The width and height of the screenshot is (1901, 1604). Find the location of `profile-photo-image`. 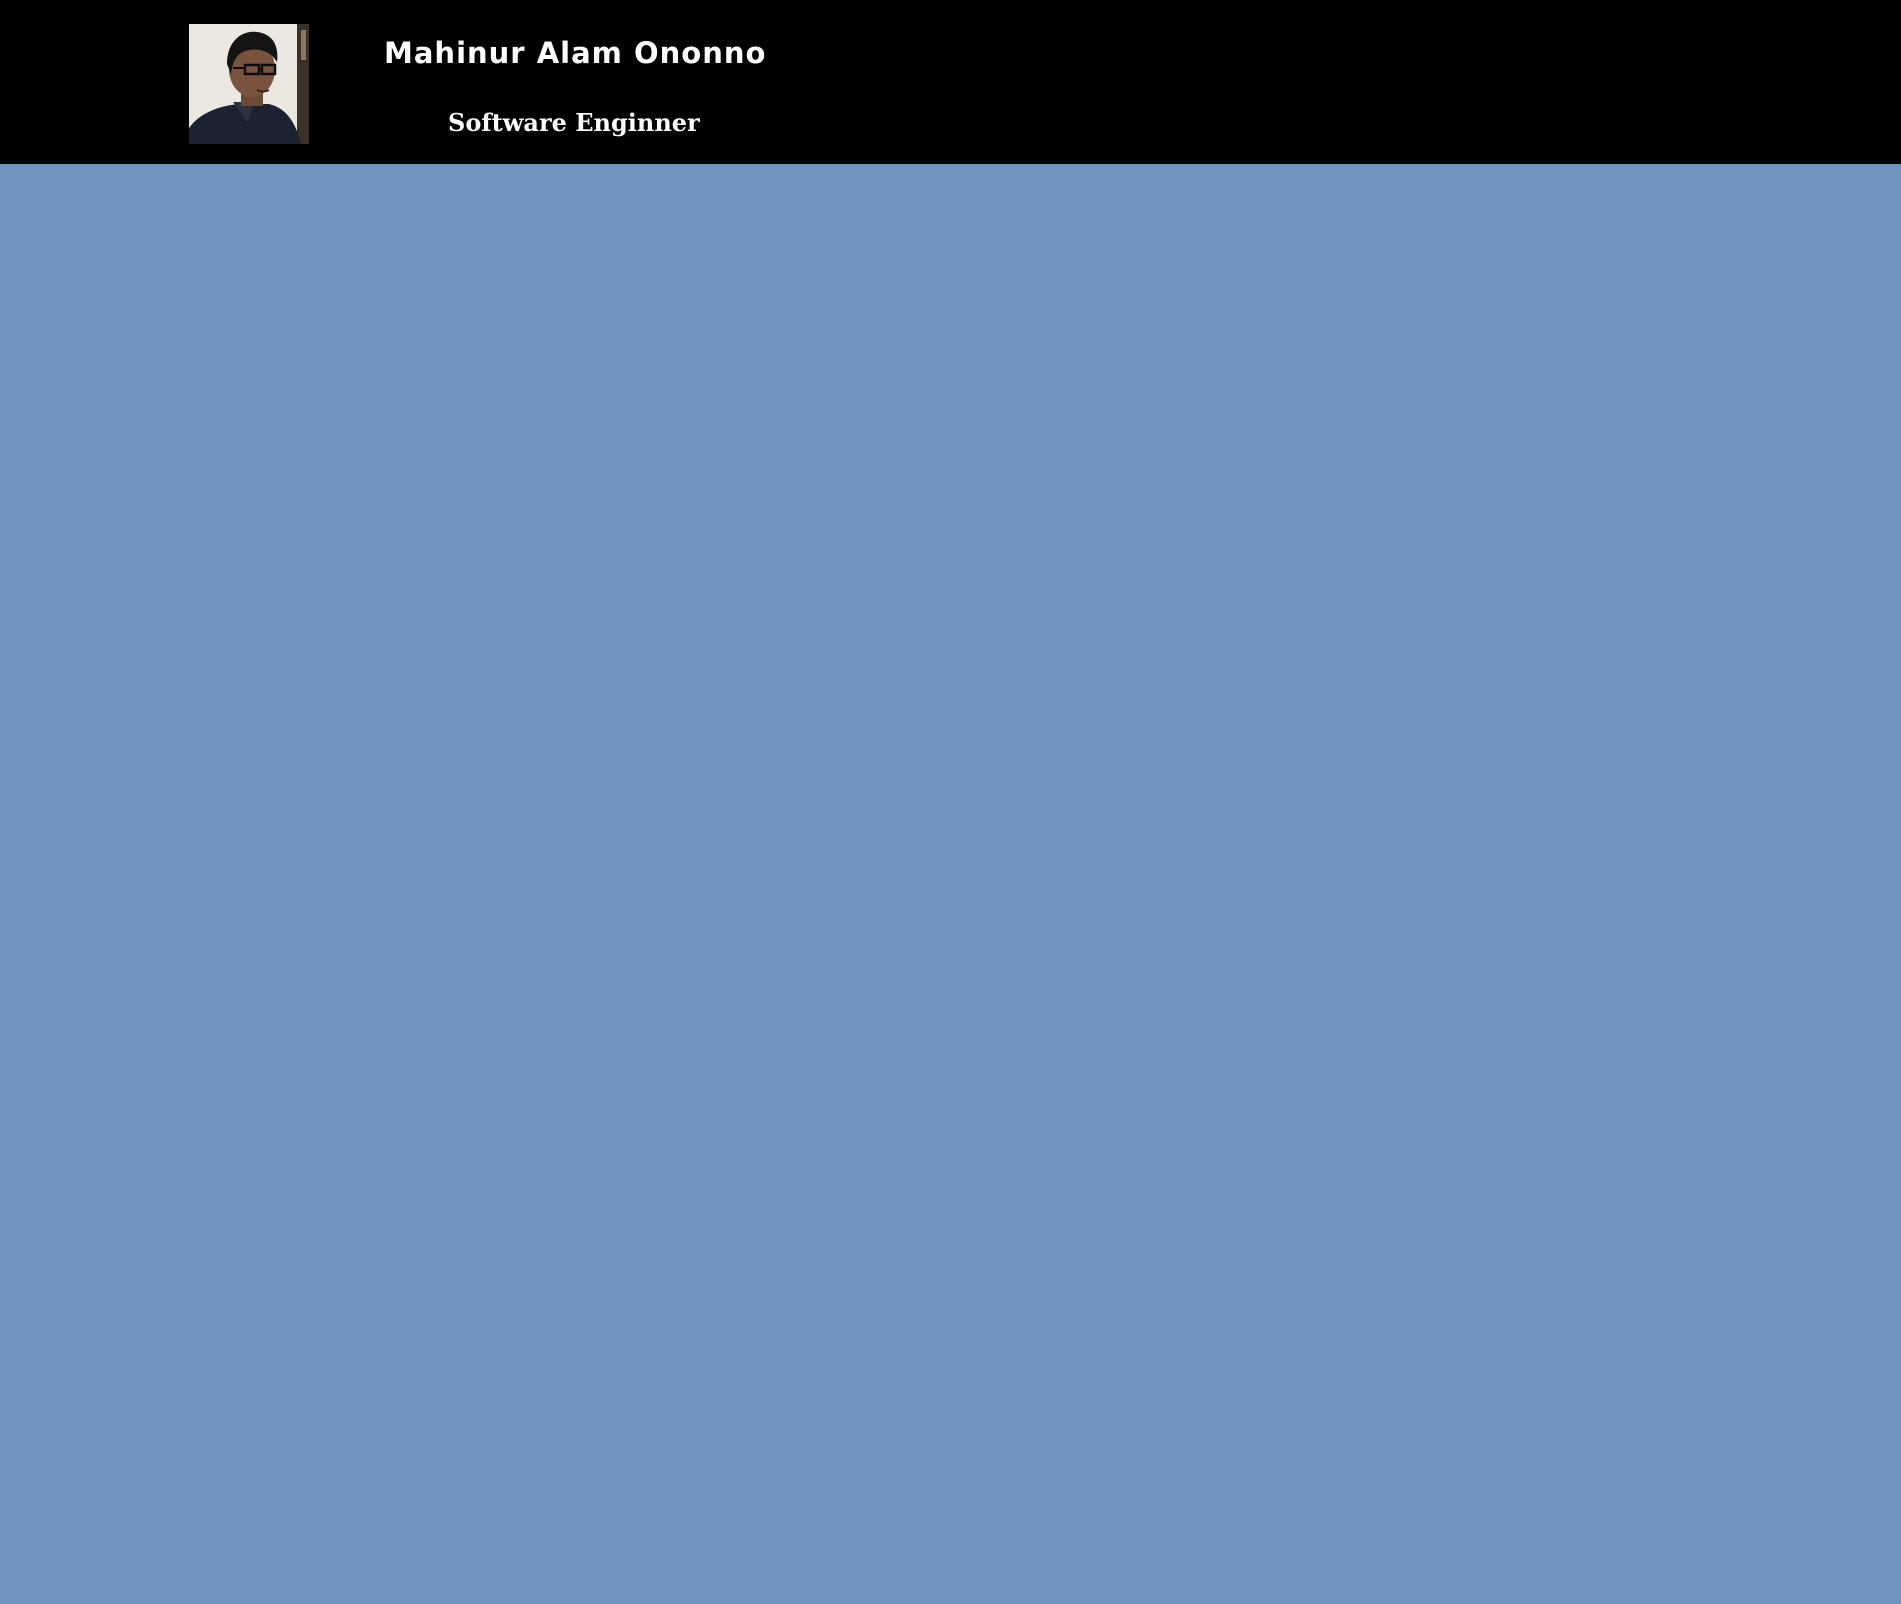

profile-photo-image is located at coordinates (249, 84).